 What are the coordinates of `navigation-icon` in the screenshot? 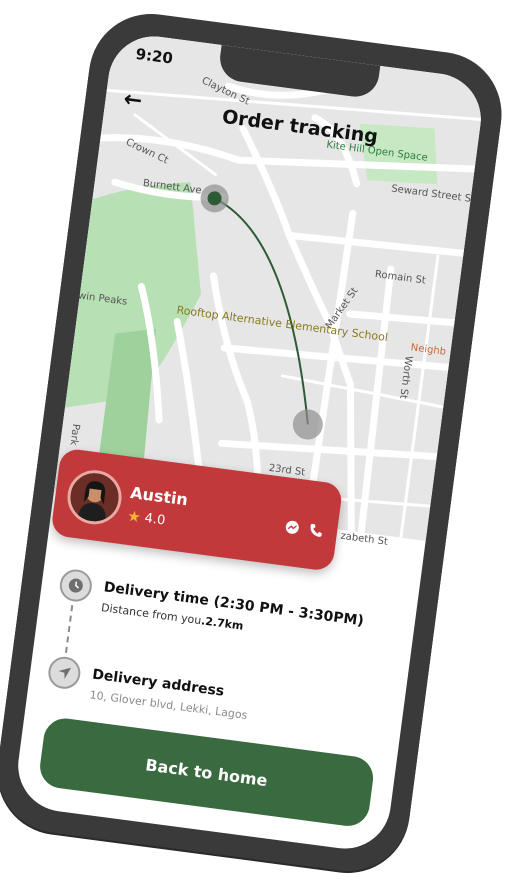 It's located at (64, 672).